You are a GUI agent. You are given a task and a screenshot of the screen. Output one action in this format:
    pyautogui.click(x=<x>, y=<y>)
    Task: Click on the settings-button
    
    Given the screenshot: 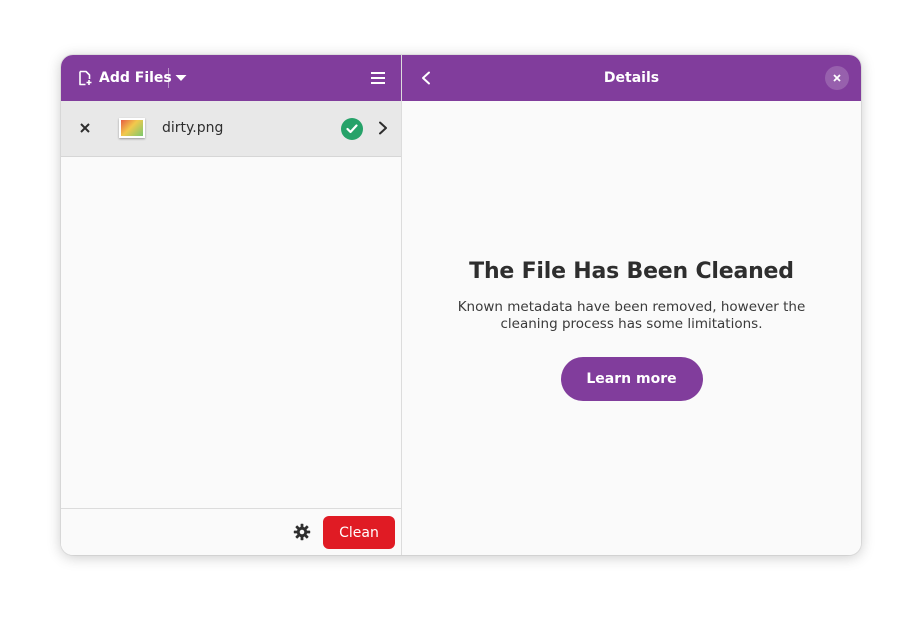 What is the action you would take?
    pyautogui.click(x=302, y=532)
    